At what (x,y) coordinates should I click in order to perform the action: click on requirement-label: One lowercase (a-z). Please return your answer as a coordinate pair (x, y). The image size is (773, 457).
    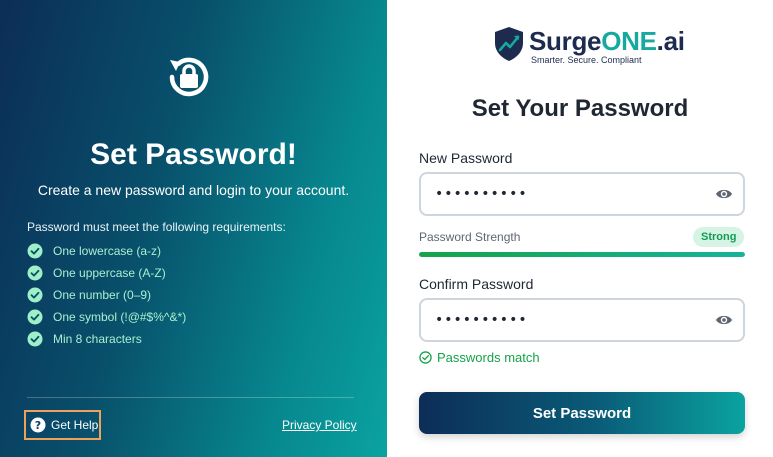
    Looking at the image, I should click on (107, 251).